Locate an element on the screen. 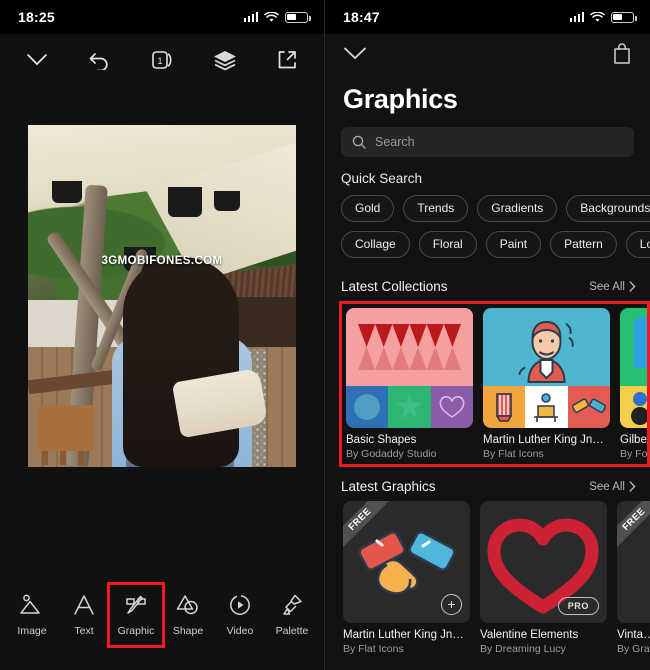 This screenshot has width=650, height=670. latest-collections-see-all: See All is located at coordinates (612, 287).